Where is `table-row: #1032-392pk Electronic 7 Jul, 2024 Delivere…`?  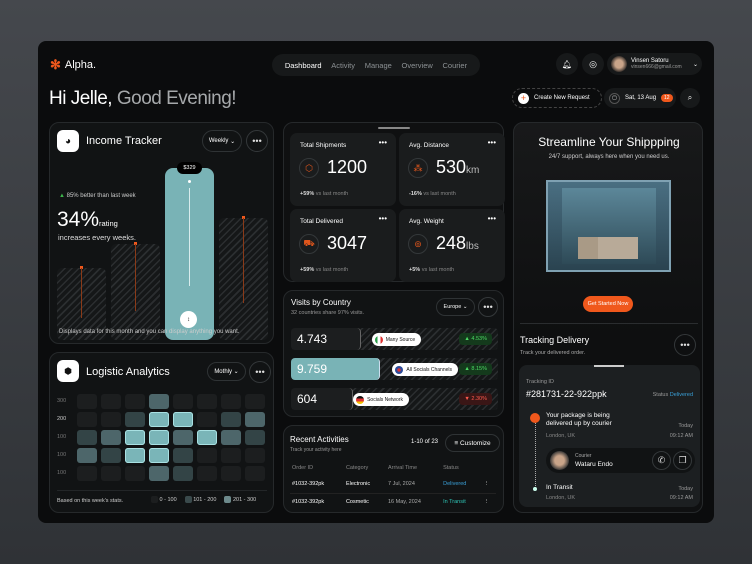
table-row: #1032-392pk Electronic 7 Jul, 2024 Delivere… is located at coordinates (393, 484).